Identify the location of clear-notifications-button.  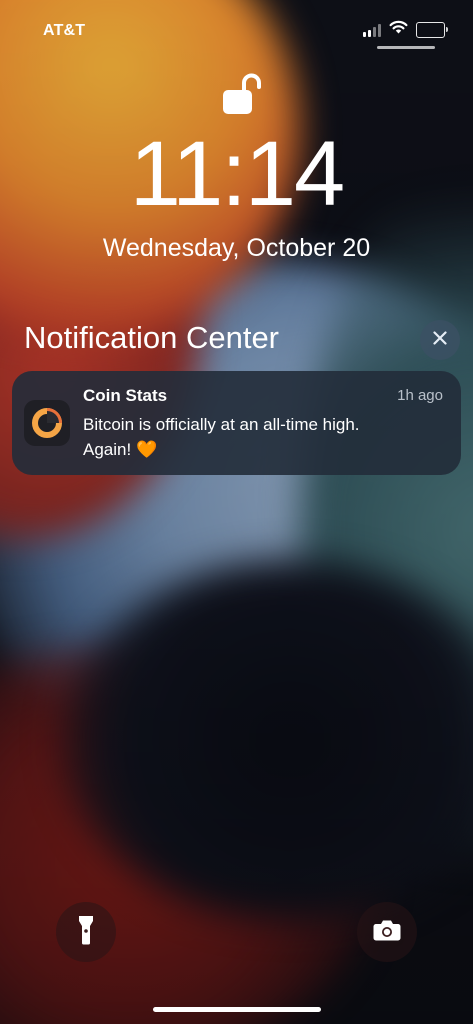
(440, 340).